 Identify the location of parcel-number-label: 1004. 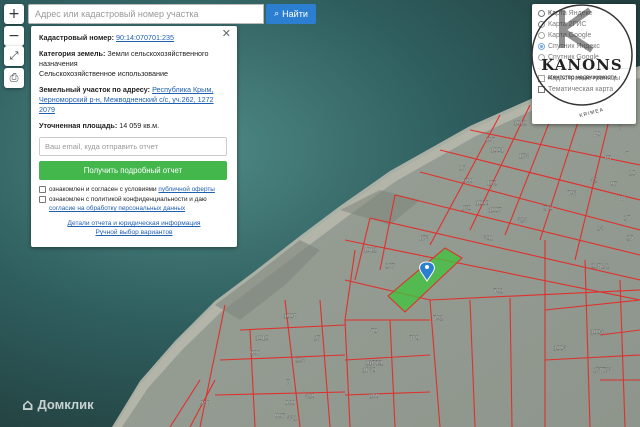
(597, 333).